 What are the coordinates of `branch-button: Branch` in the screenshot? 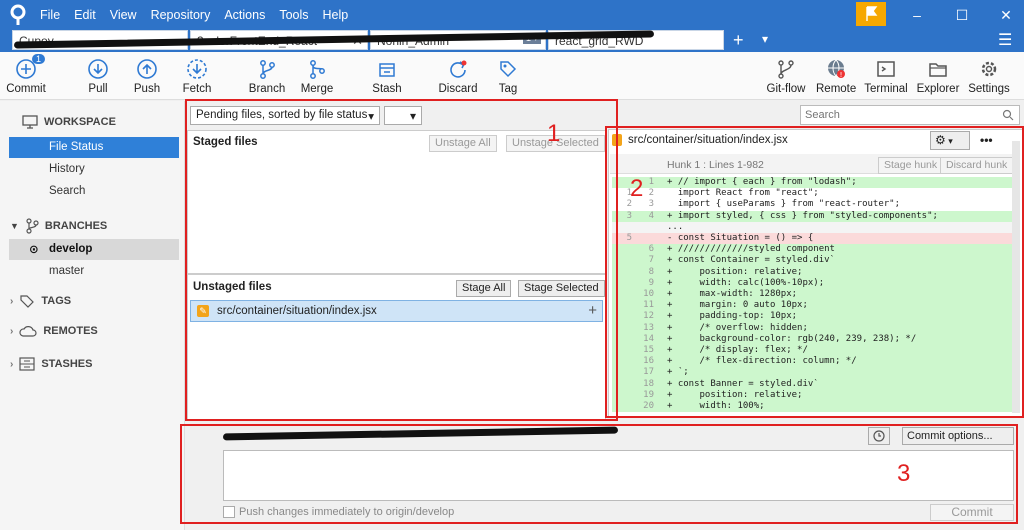 It's located at (267, 76).